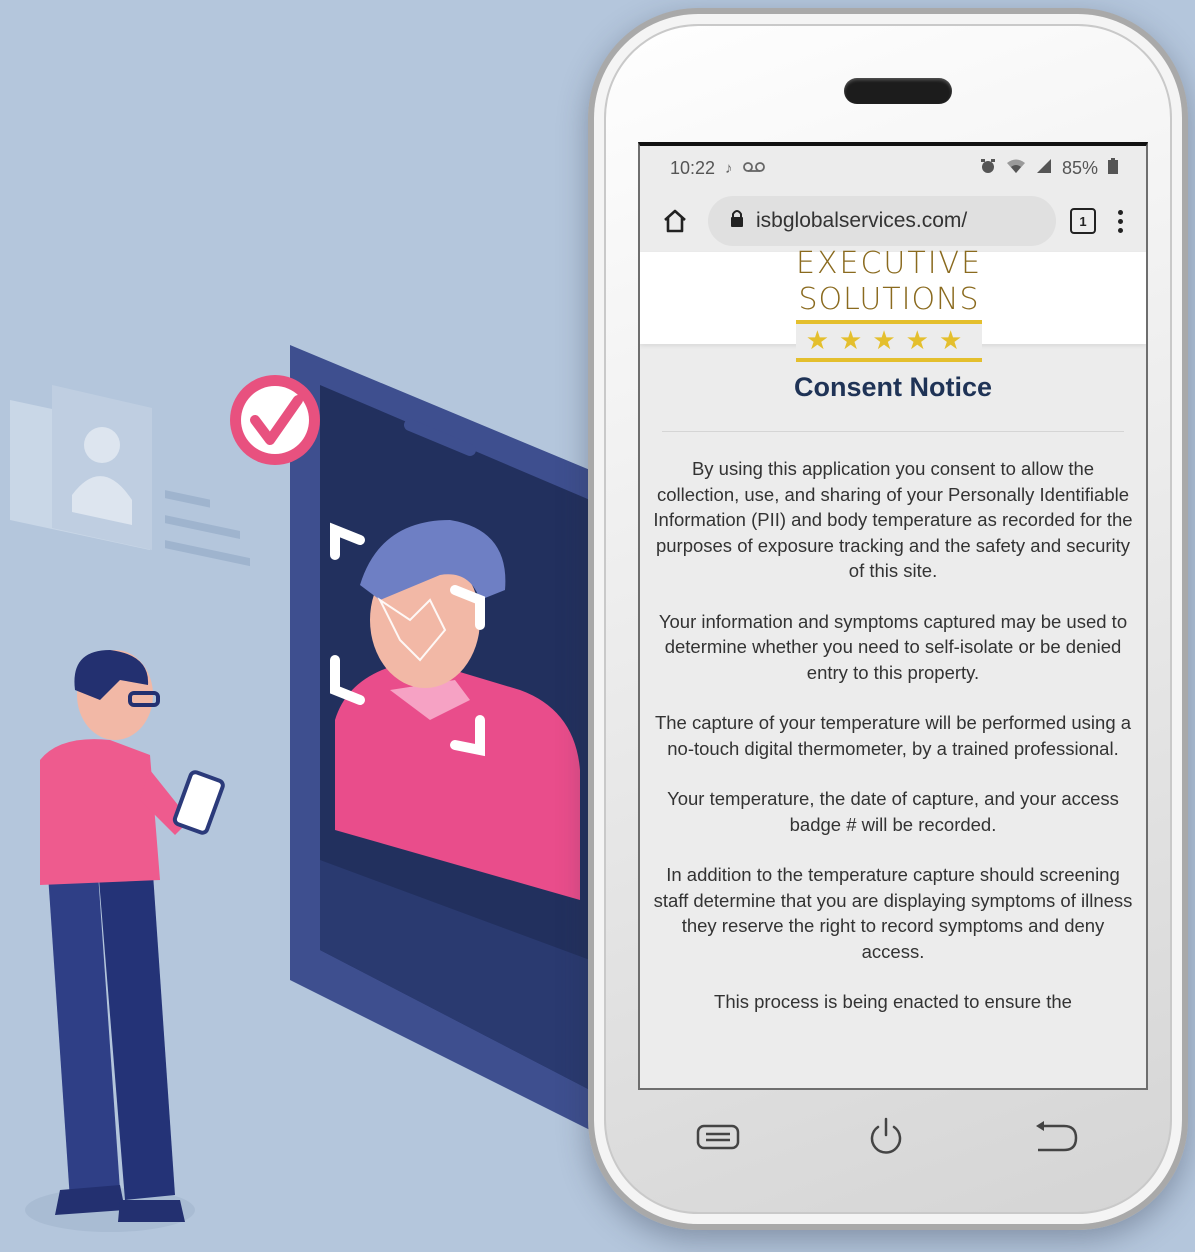 The width and height of the screenshot is (1195, 1252). I want to click on power-icon, so click(886, 1139).